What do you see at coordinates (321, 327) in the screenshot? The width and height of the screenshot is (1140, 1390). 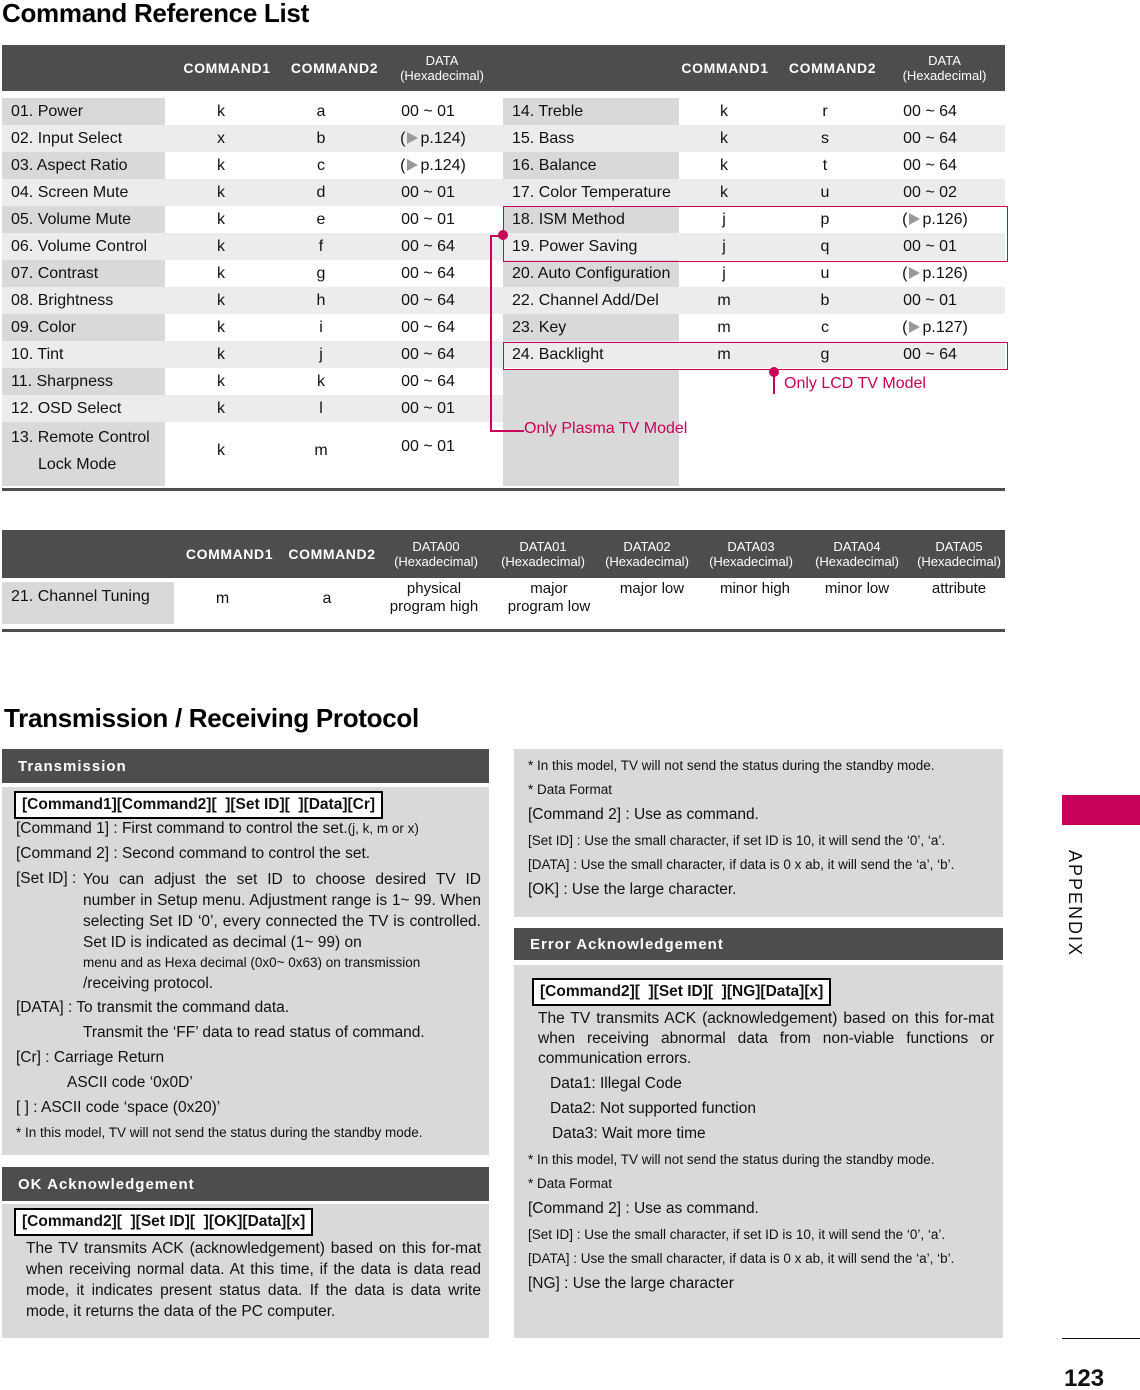 I see `command2-value: i` at bounding box center [321, 327].